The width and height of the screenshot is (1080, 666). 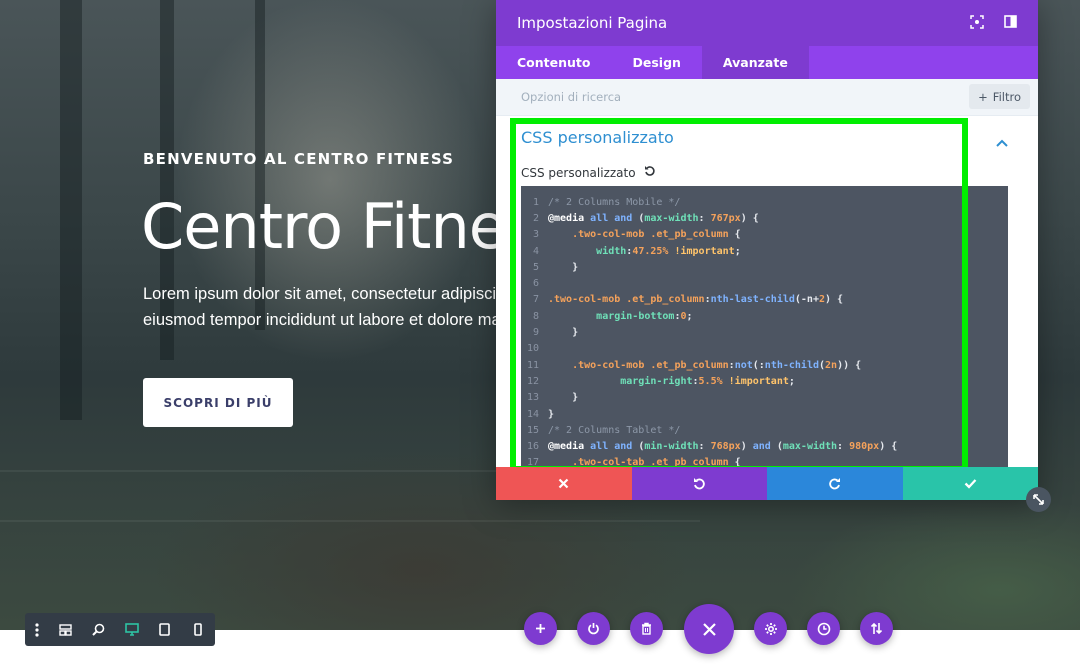 What do you see at coordinates (764, 398) in the screenshot?
I see `code-line: 13 }` at bounding box center [764, 398].